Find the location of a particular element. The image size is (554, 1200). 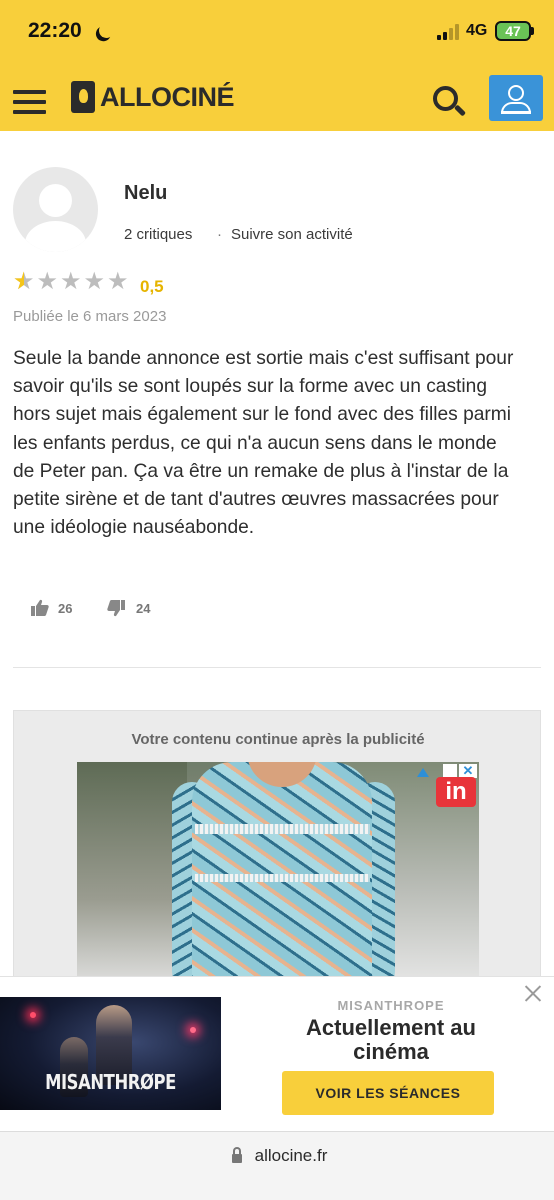

ad-image: ✕ in is located at coordinates (278, 876).